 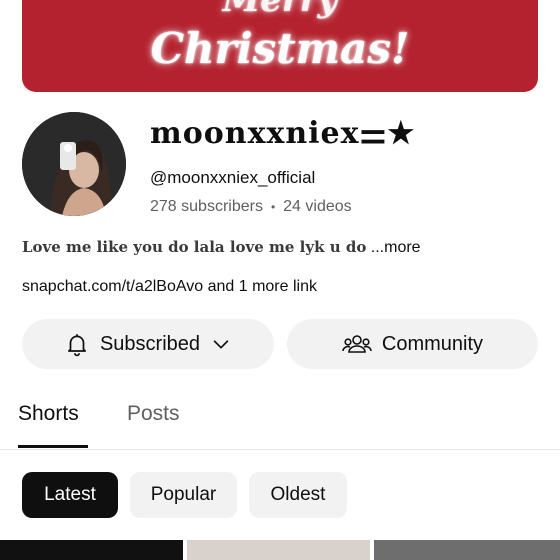 I want to click on community-label: Community, so click(x=432, y=343).